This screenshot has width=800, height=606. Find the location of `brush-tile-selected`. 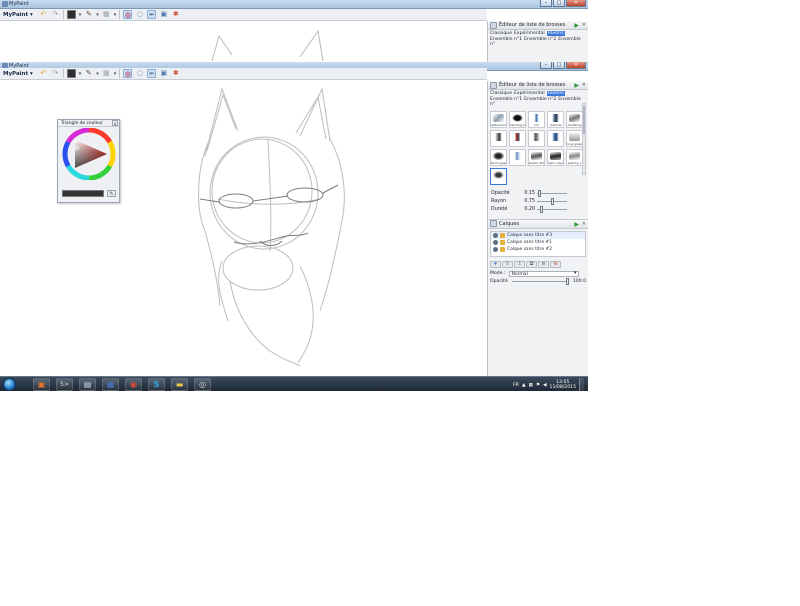

brush-tile-selected is located at coordinates (498, 176).